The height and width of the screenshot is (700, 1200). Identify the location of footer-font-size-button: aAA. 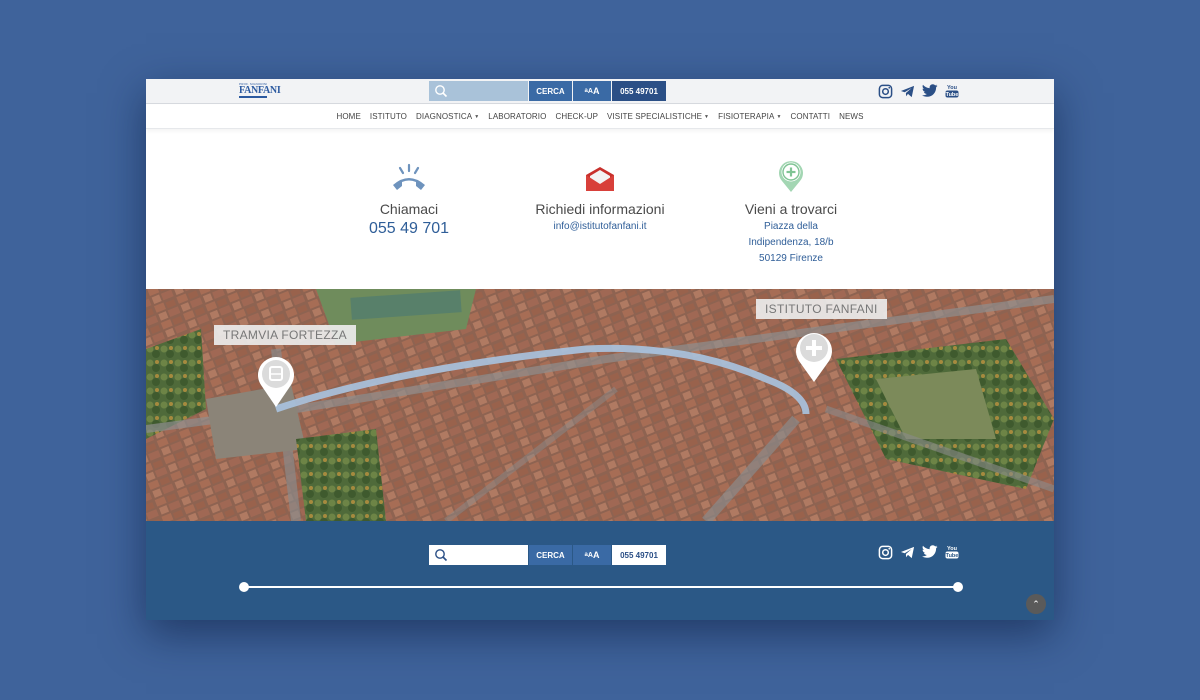
(592, 555).